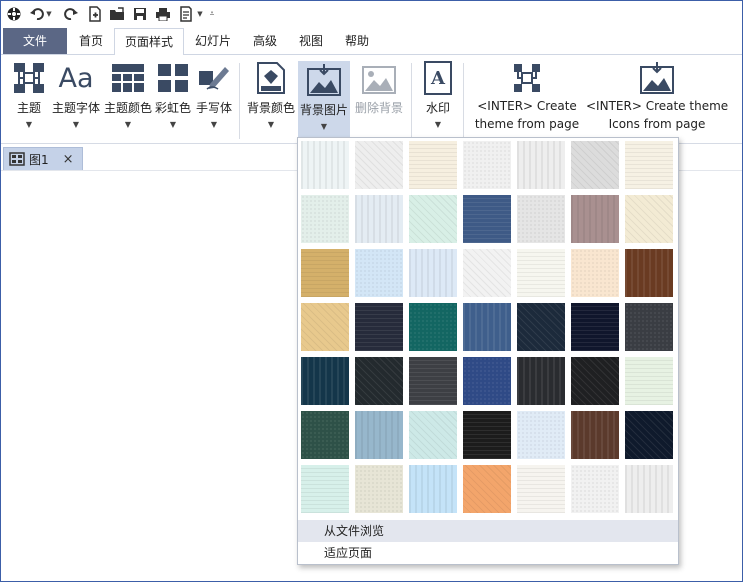 This screenshot has width=743, height=582. What do you see at coordinates (324, 99) in the screenshot?
I see `background-image-button: 背景图片 ▼` at bounding box center [324, 99].